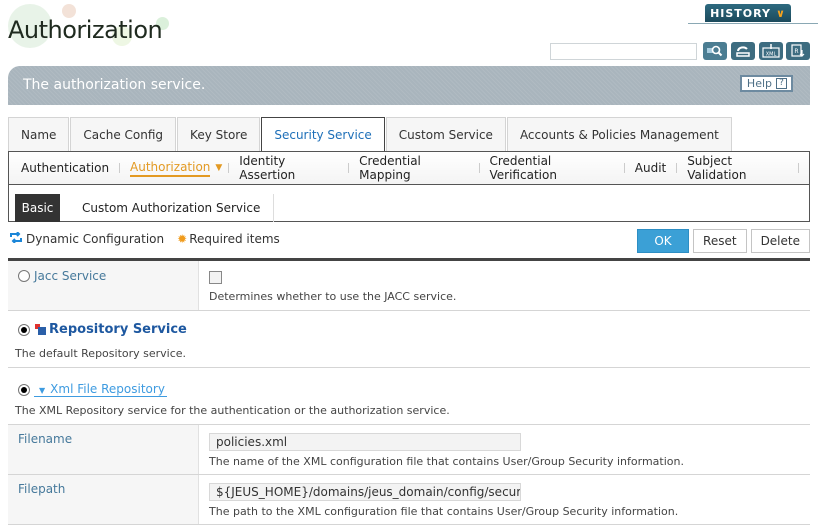 The image size is (818, 532). I want to click on repository-service-title: Repository Service, so click(102, 329).